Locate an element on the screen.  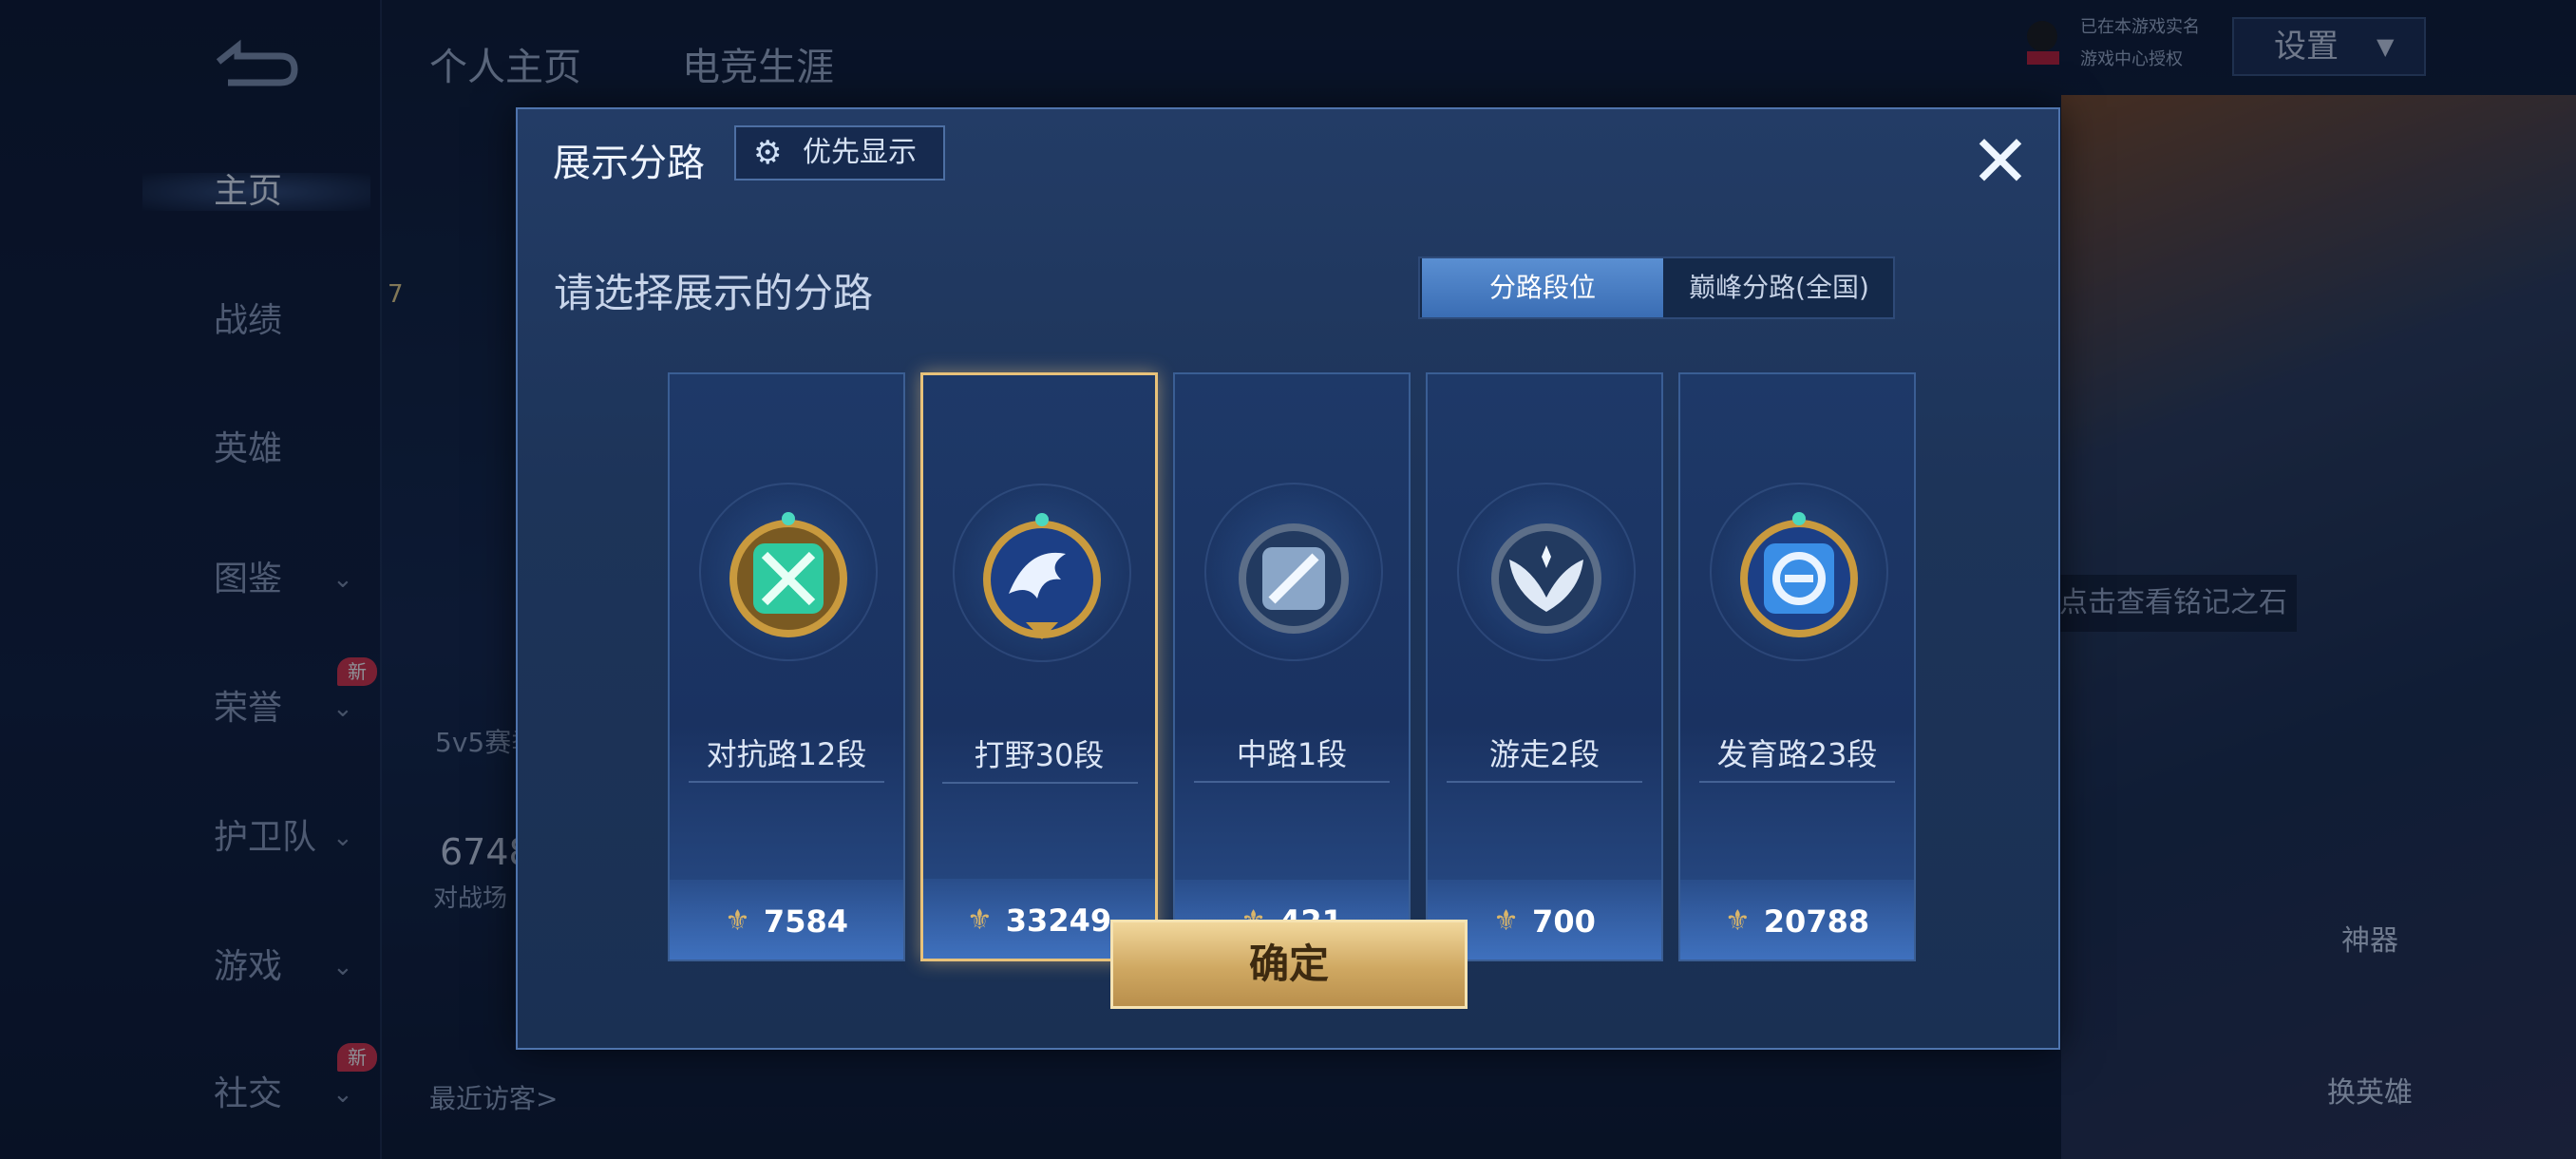
lane-points-value: 700 is located at coordinates (1564, 921).